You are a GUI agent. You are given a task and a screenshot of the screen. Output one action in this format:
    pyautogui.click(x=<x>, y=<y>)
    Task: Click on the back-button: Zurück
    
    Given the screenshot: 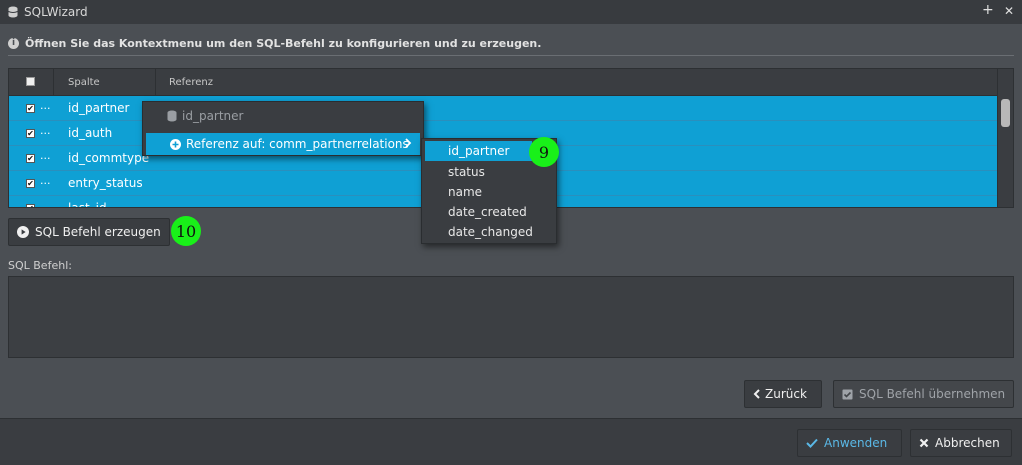 What is the action you would take?
    pyautogui.click(x=783, y=394)
    